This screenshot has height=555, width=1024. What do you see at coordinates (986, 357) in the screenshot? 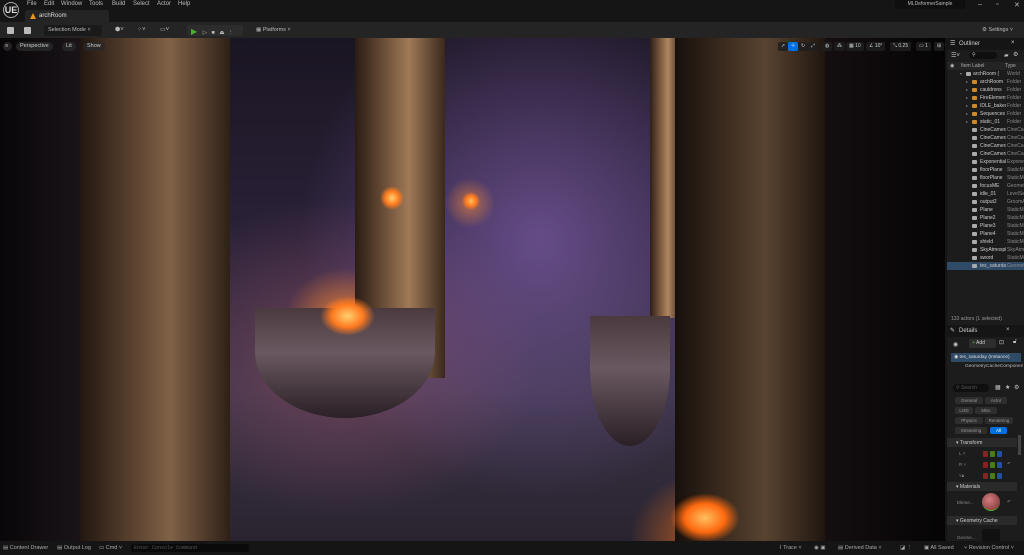
I see `component-root: ◉ tes_saturday (Instance)` at bounding box center [986, 357].